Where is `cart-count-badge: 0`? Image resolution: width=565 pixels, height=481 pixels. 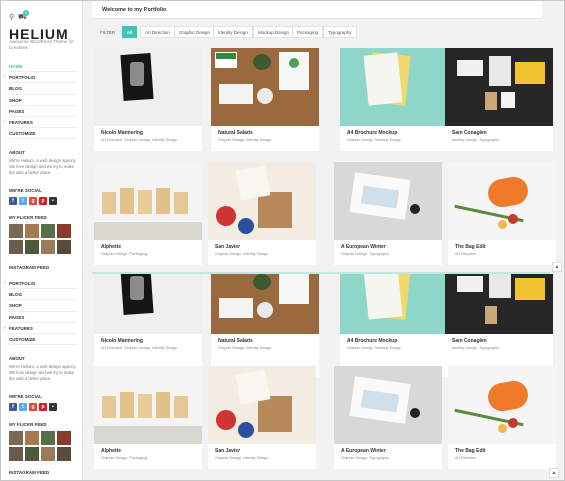
cart-count-badge: 0 is located at coordinates (26, 13).